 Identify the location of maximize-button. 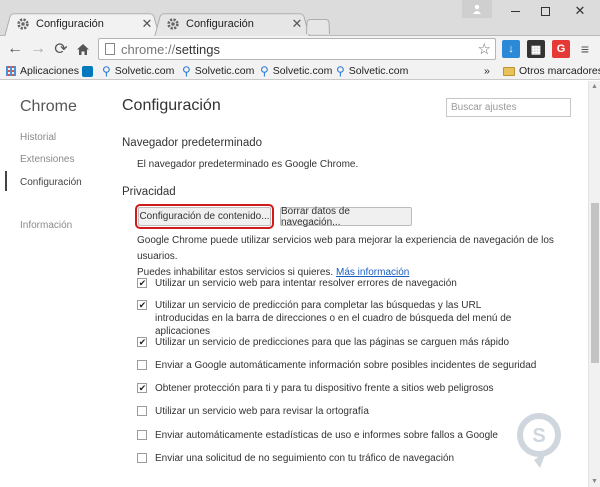
(545, 11).